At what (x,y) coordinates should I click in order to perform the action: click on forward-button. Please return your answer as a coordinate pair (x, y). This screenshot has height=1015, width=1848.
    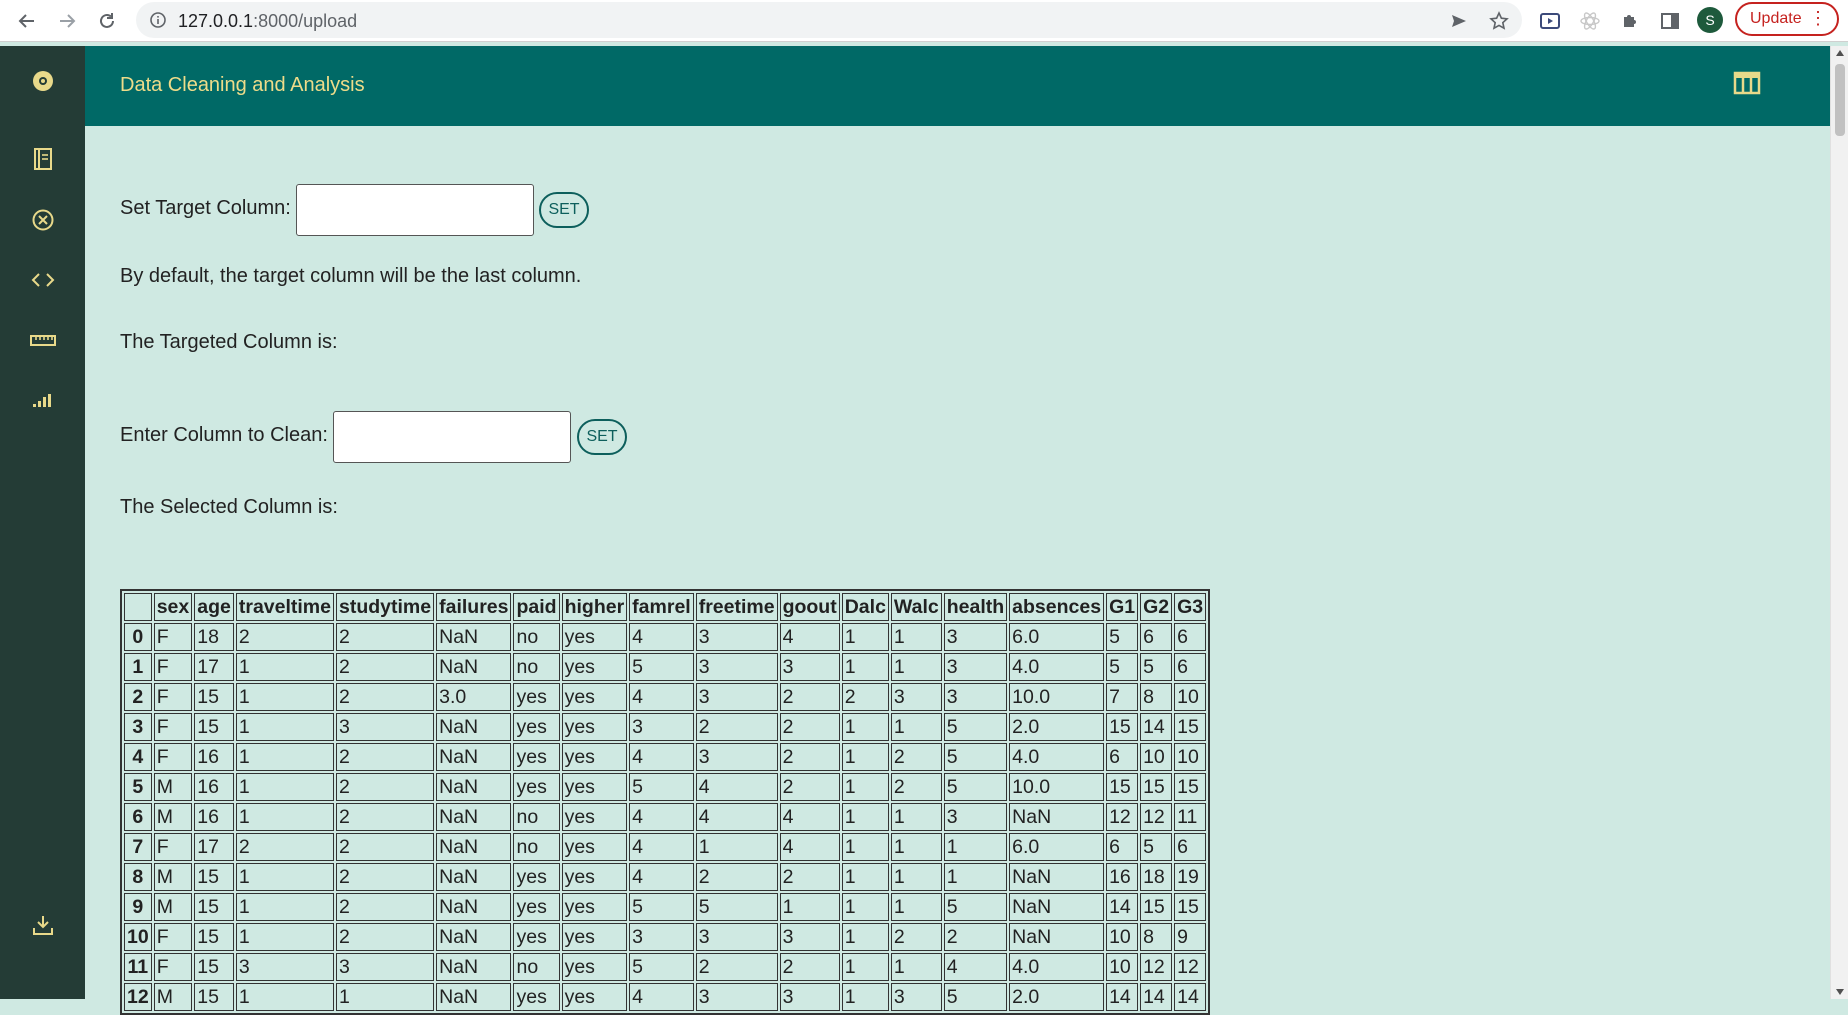
    Looking at the image, I should click on (67, 21).